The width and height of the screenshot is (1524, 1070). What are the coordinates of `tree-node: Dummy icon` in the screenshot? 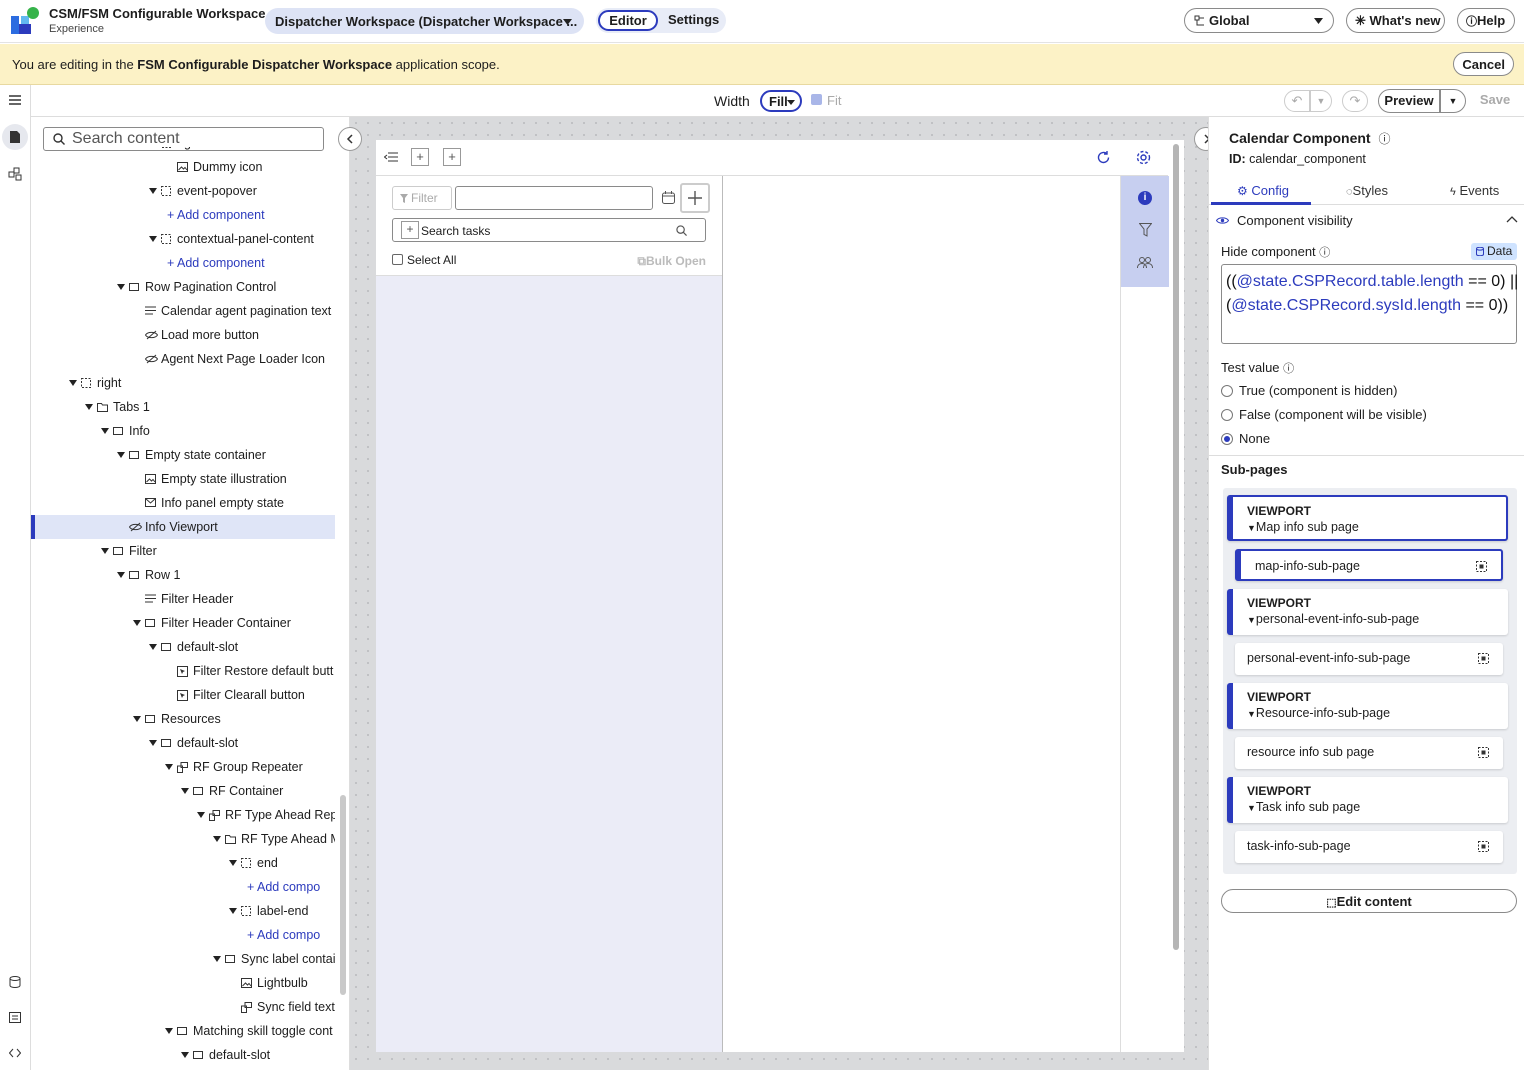 It's located at (183, 167).